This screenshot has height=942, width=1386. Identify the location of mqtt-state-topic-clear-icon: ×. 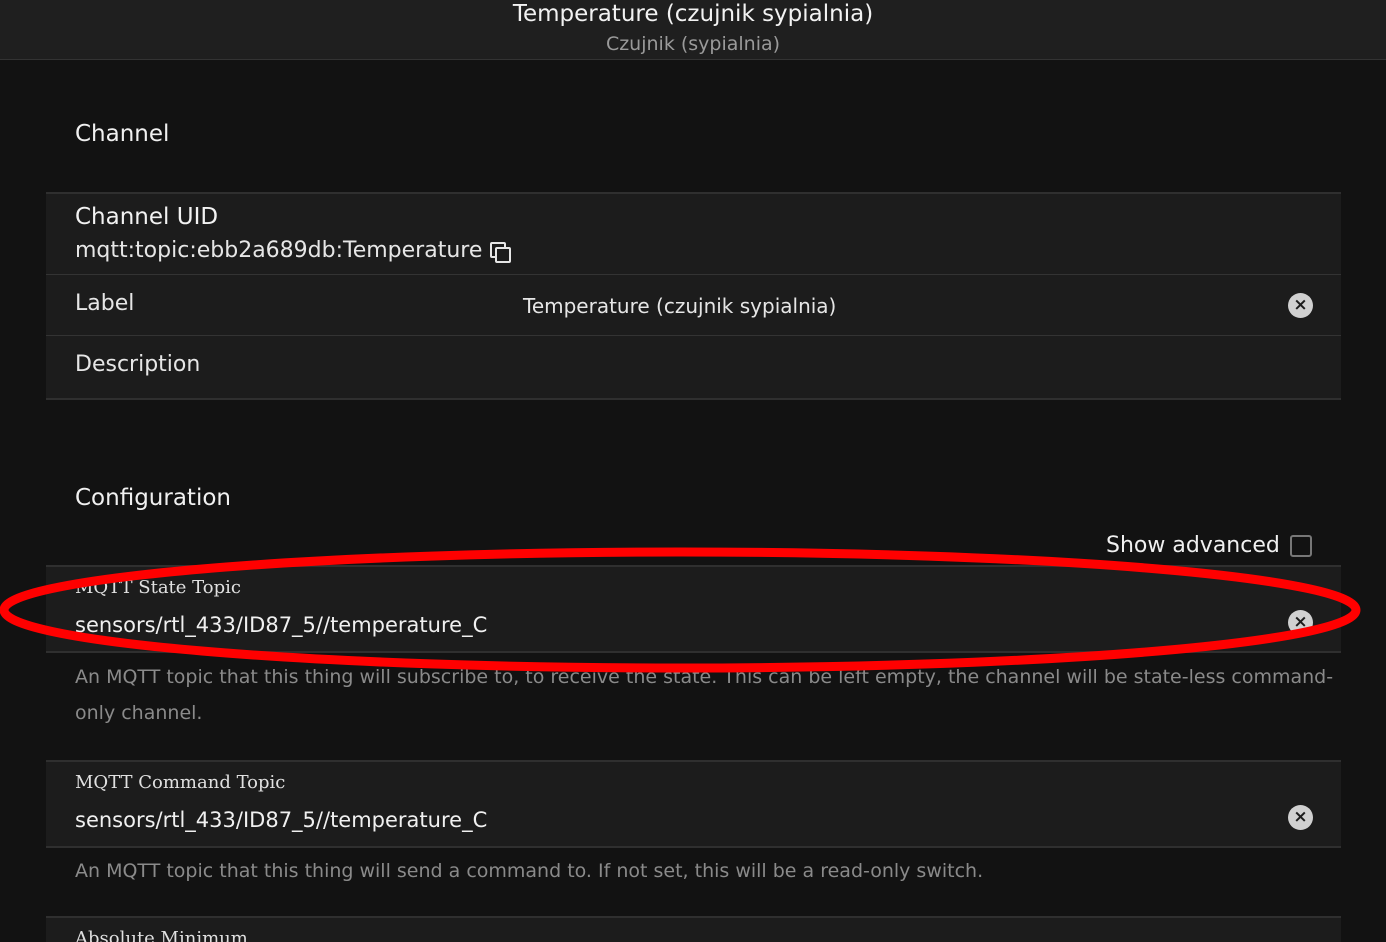
(1300, 622).